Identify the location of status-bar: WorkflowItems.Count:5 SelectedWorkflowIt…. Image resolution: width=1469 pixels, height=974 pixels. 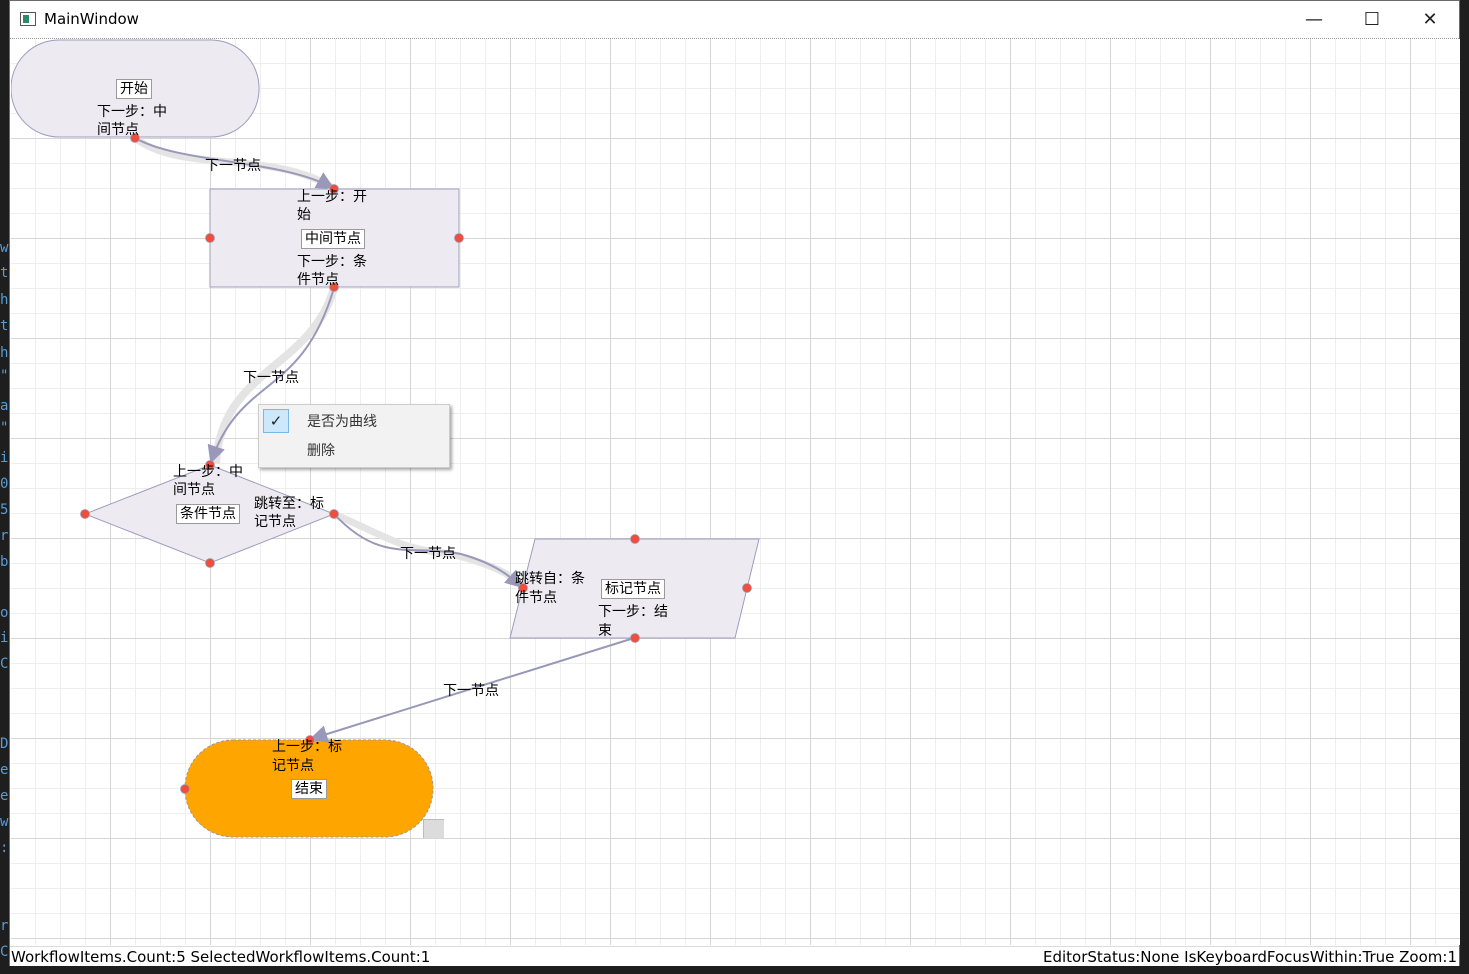
(734, 956).